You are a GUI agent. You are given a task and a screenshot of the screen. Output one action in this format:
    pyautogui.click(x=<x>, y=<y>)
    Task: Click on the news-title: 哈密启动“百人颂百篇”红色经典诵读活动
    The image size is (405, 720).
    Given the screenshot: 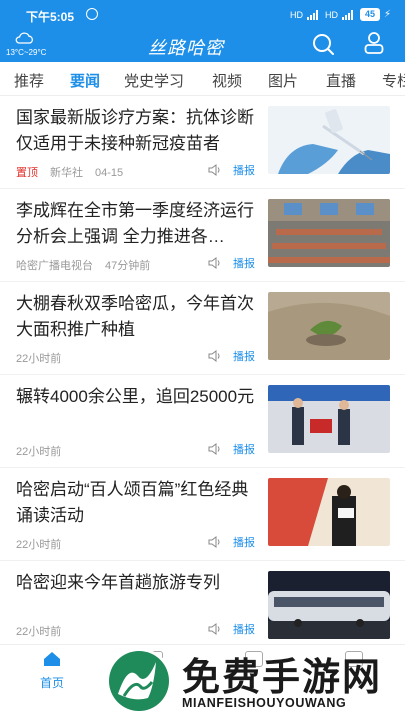 What is the action you would take?
    pyautogui.click(x=137, y=503)
    